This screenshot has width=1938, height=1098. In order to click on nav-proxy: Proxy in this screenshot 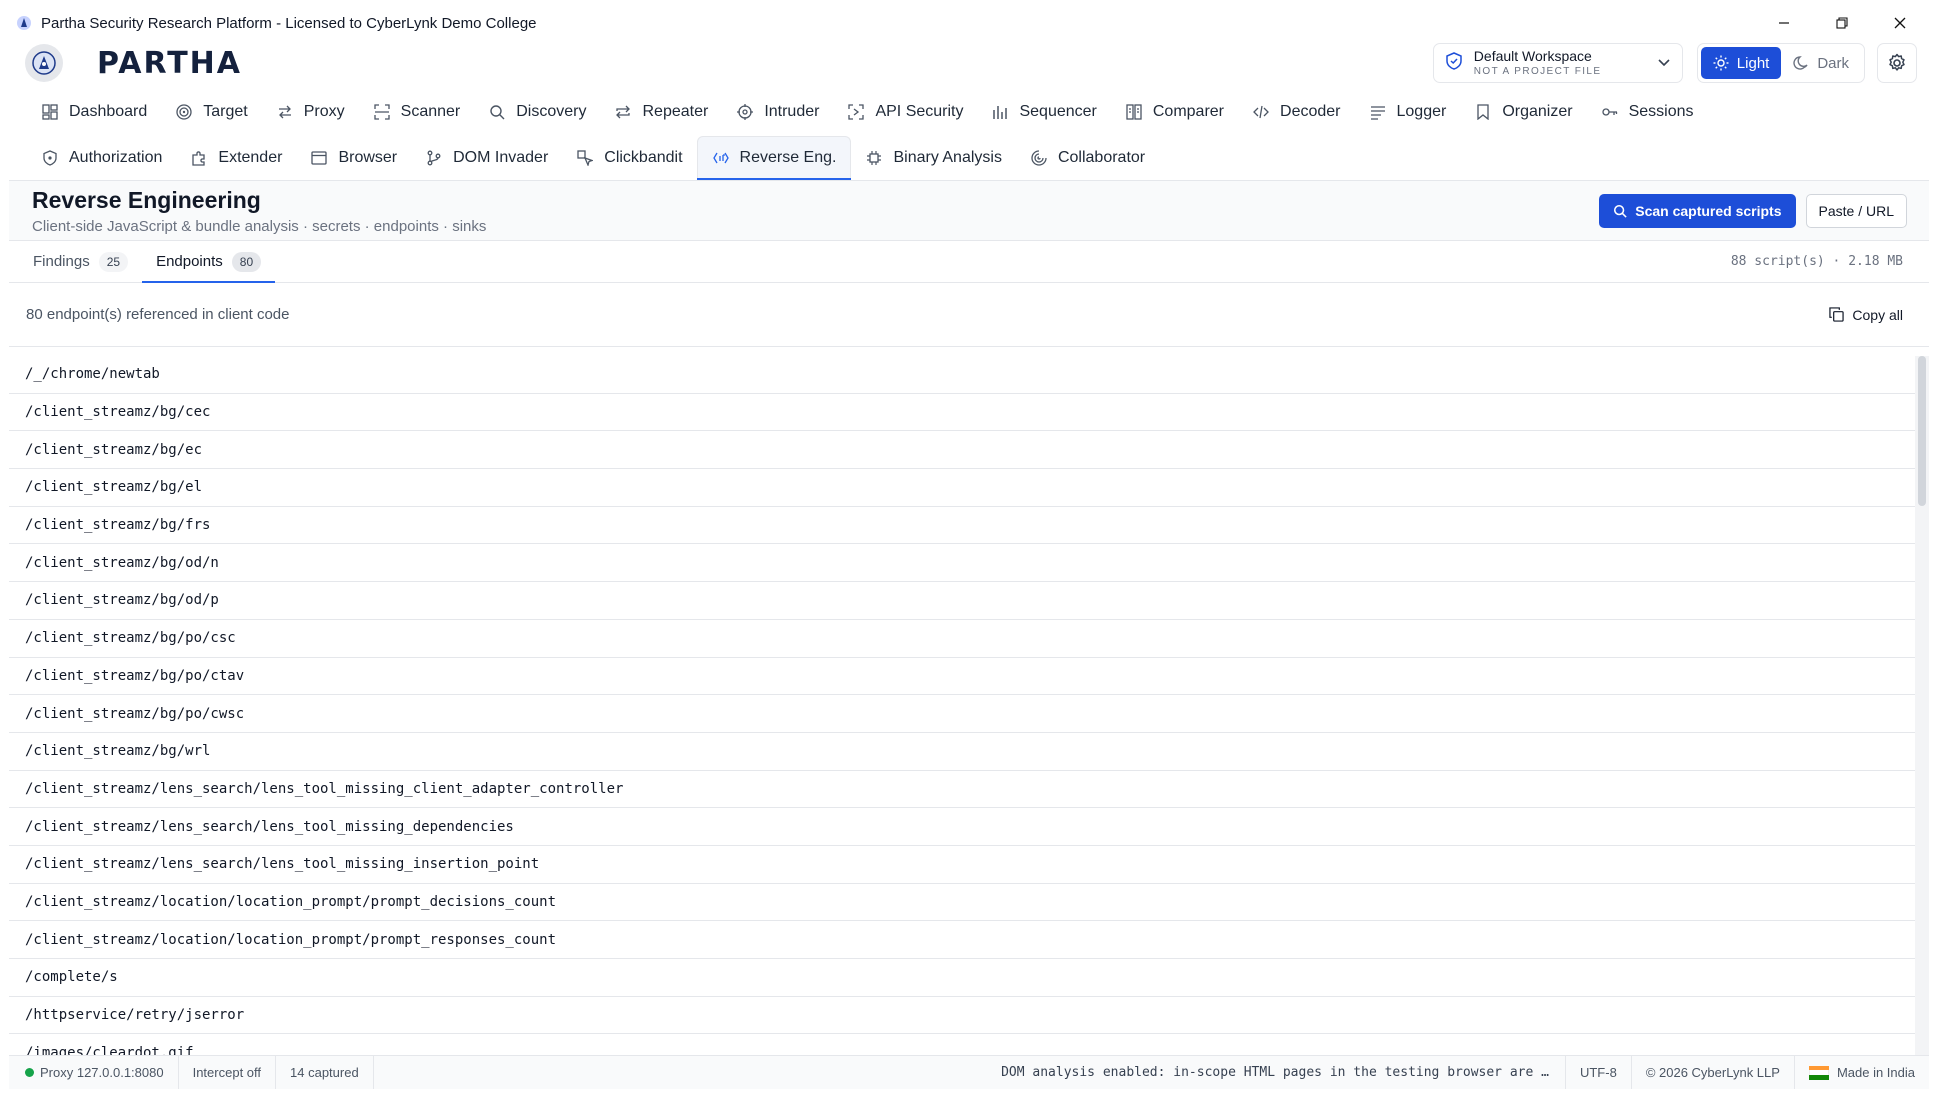, I will do `click(310, 112)`.